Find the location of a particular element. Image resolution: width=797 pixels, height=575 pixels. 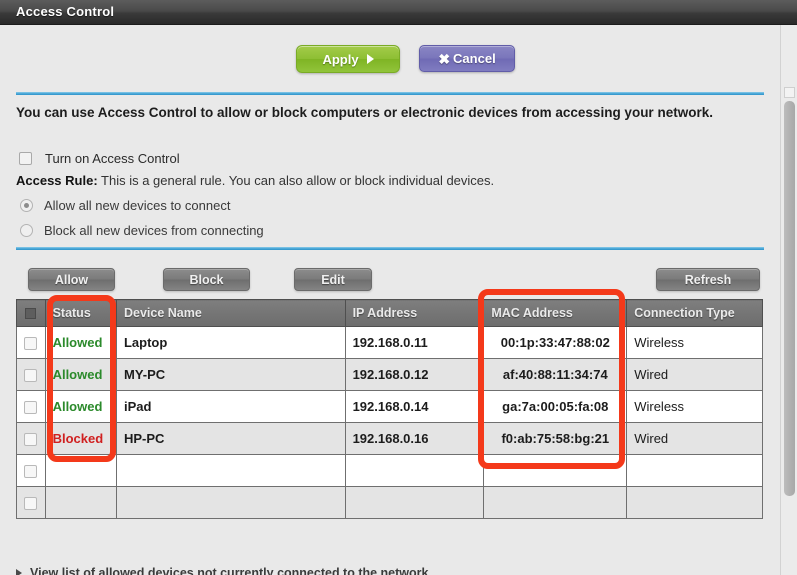

cancel-button-label: Cancel is located at coordinates (474, 58).